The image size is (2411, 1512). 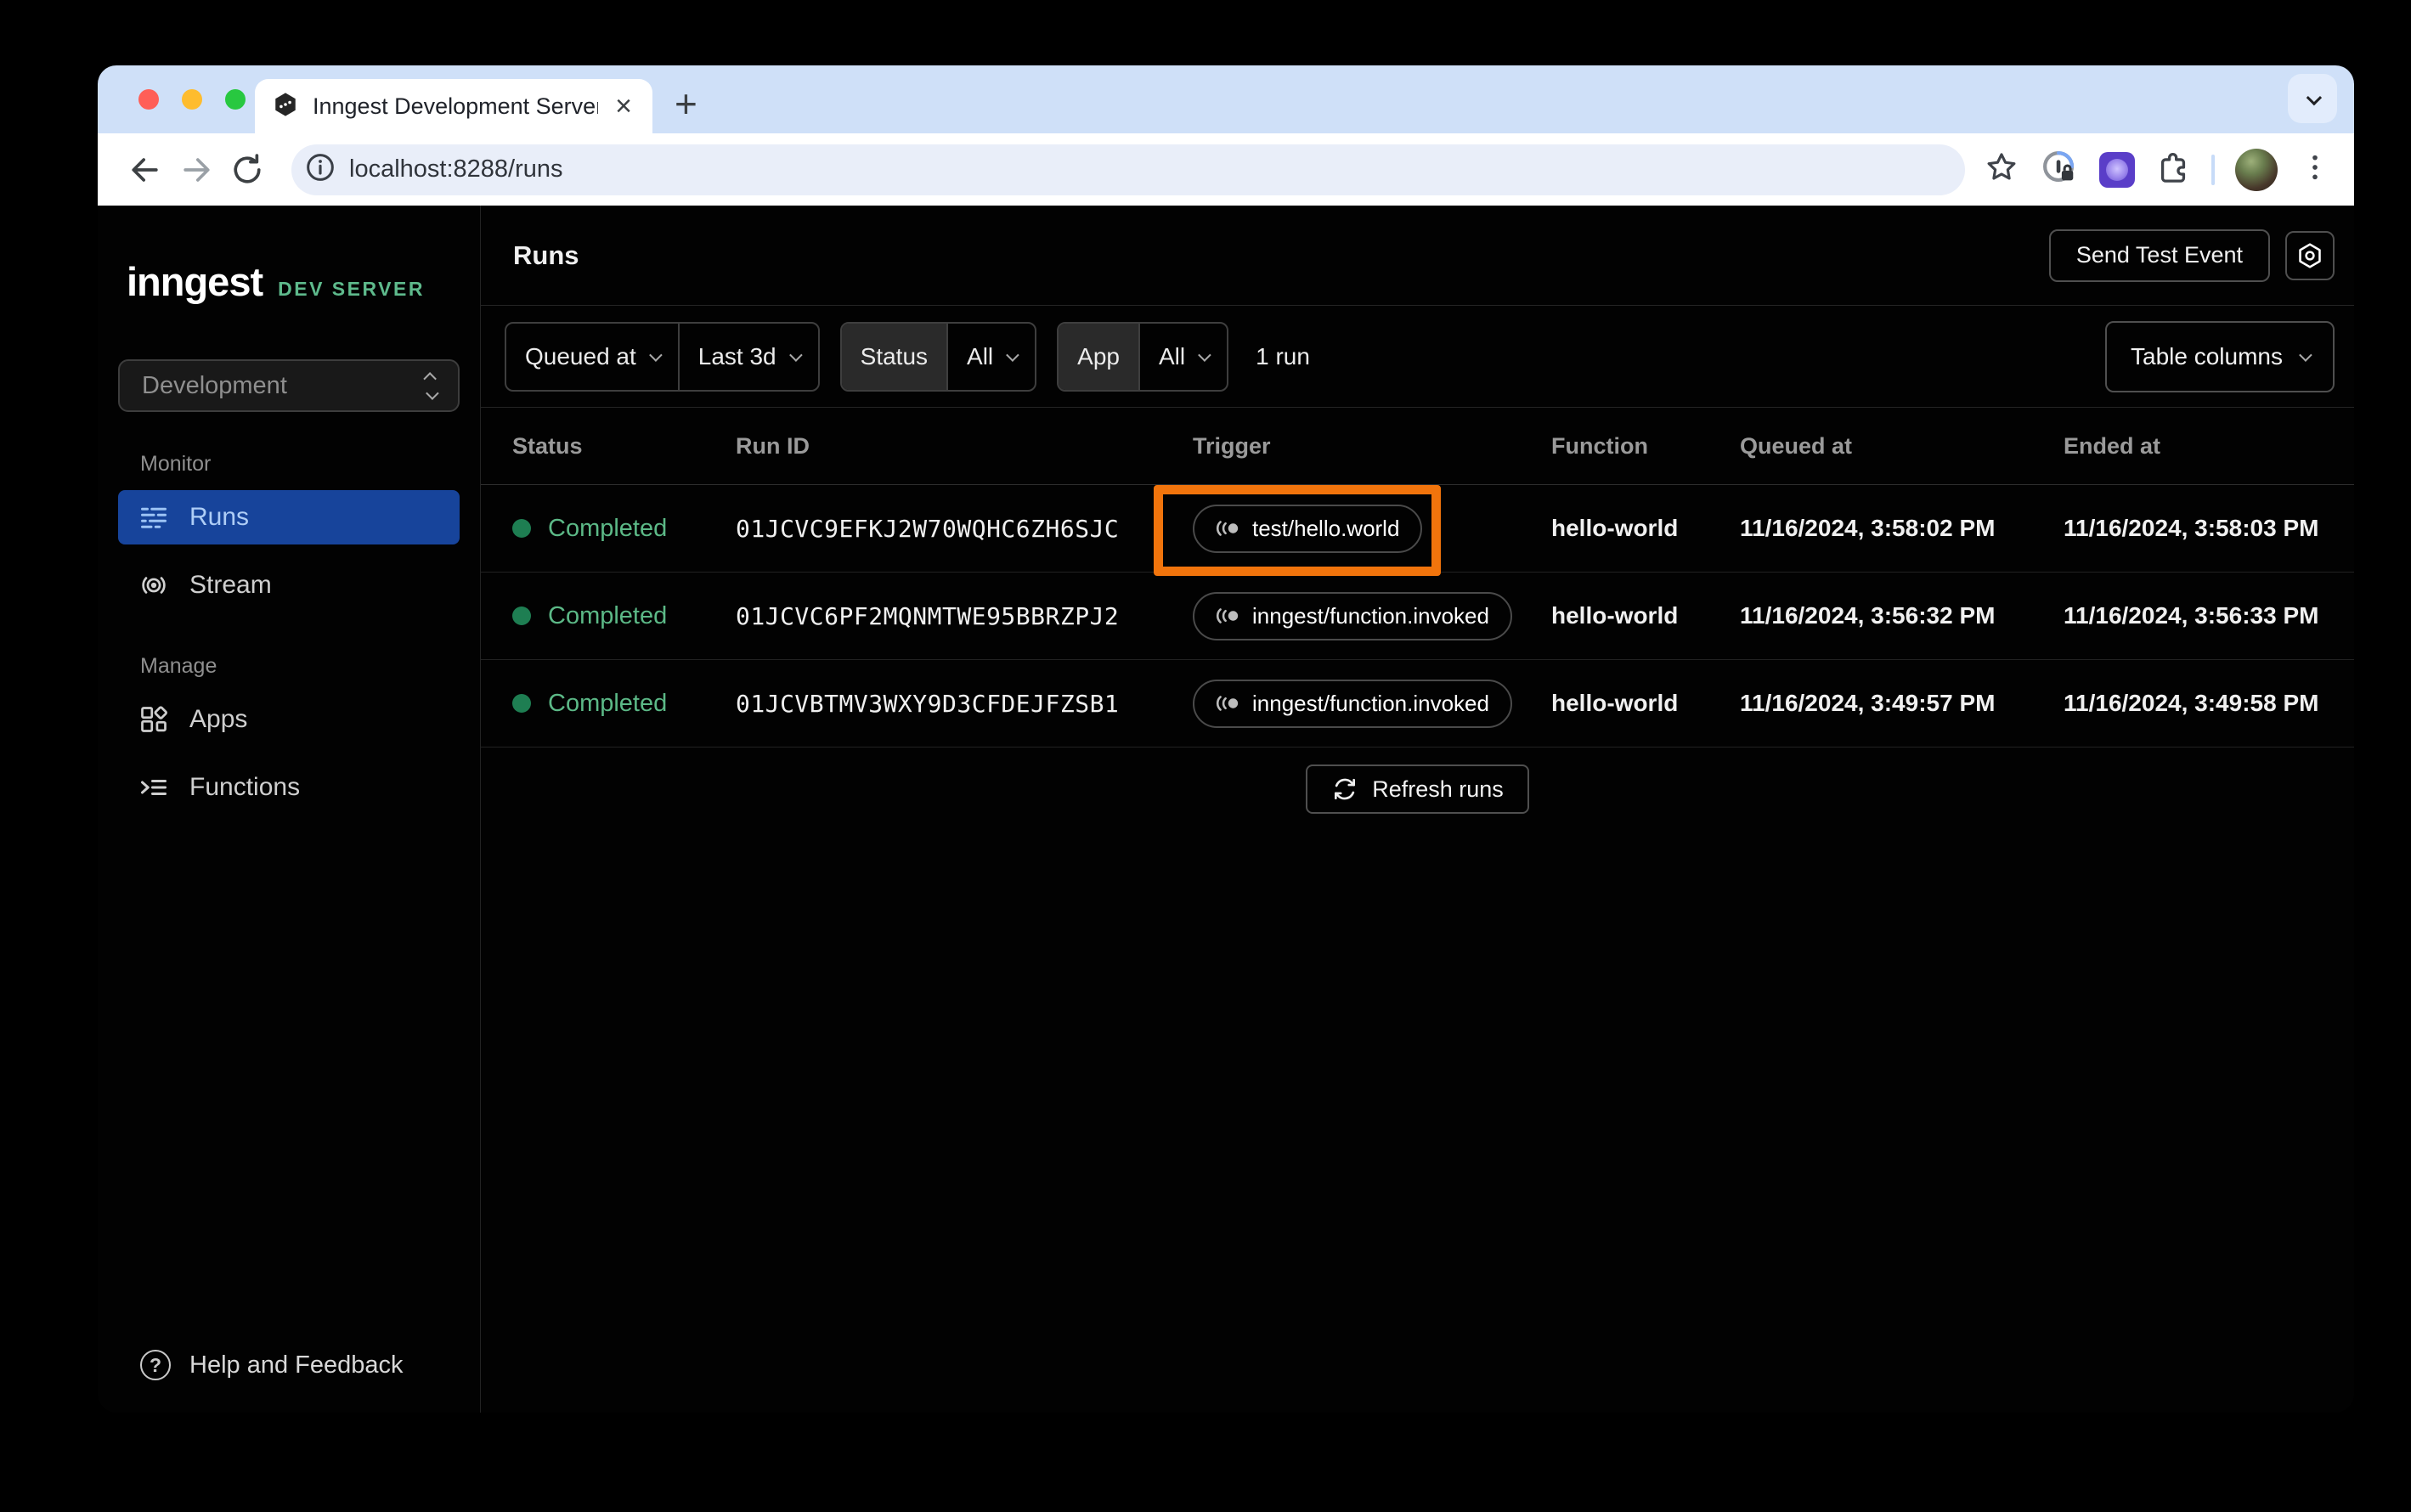 What do you see at coordinates (2315, 169) in the screenshot?
I see `browser-menu-kebab-icon` at bounding box center [2315, 169].